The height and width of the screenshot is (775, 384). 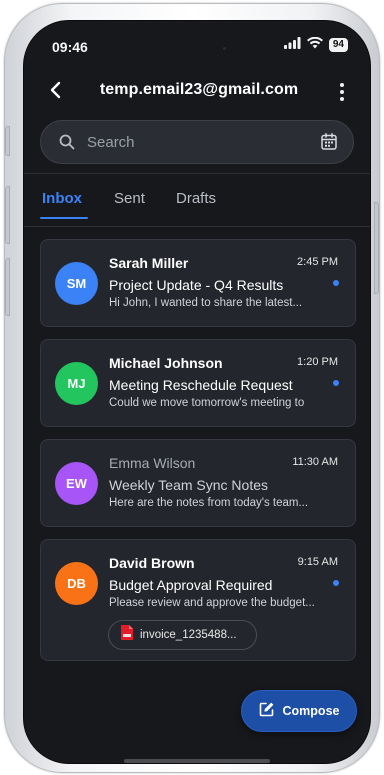 What do you see at coordinates (7, 215) in the screenshot?
I see `volume-up-button` at bounding box center [7, 215].